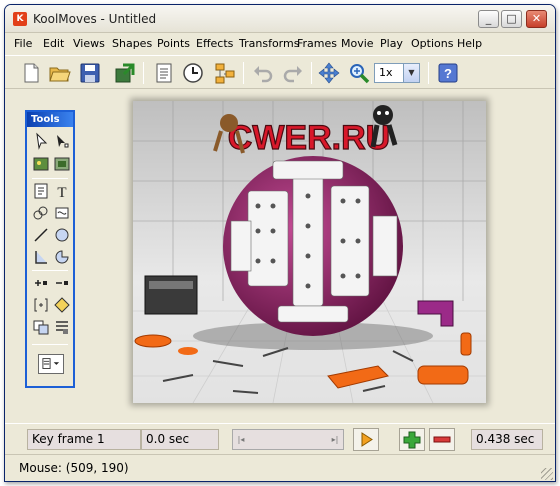 The image size is (560, 486). What do you see at coordinates (62, 213) in the screenshot?
I see `shape-icon` at bounding box center [62, 213].